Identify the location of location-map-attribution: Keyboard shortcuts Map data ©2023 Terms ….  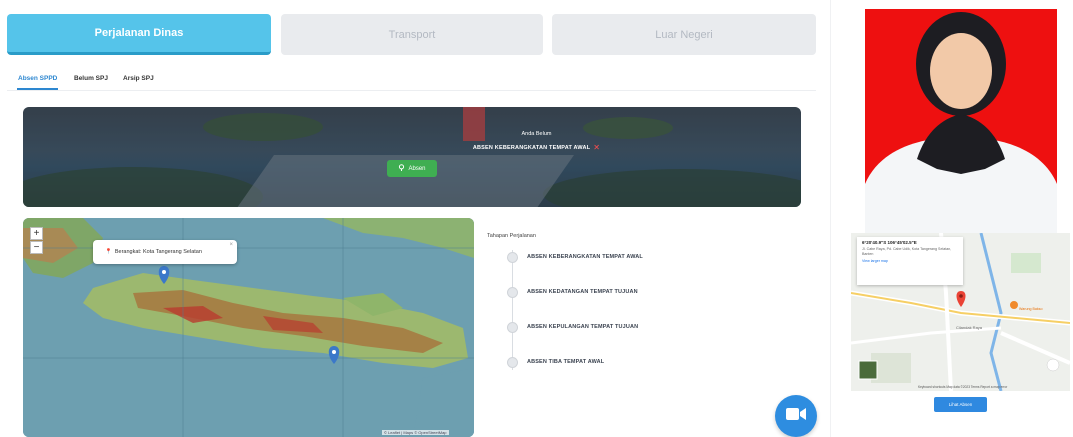
(963, 387).